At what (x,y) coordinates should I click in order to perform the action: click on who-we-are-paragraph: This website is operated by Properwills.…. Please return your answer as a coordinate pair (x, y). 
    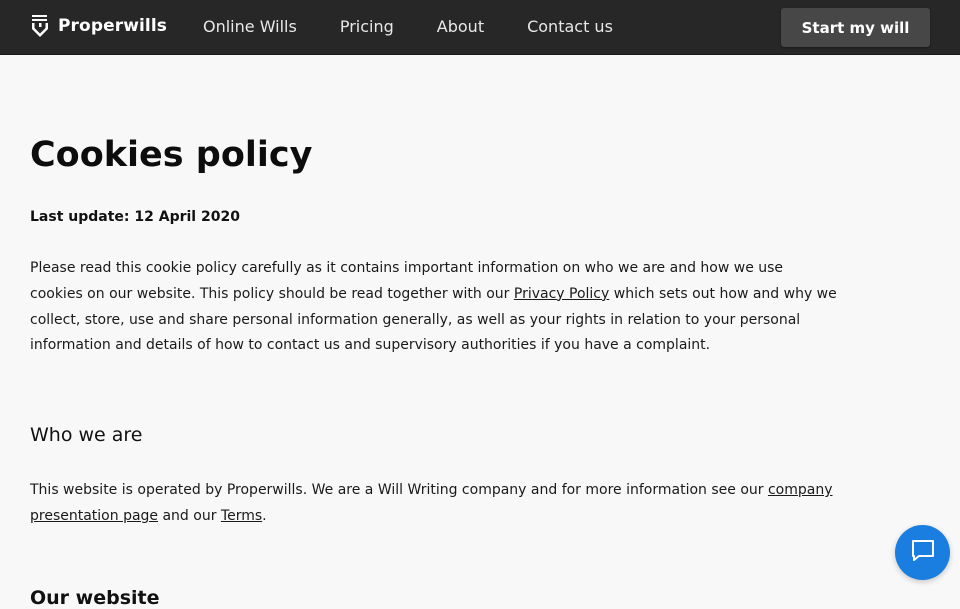
    Looking at the image, I should click on (435, 504).